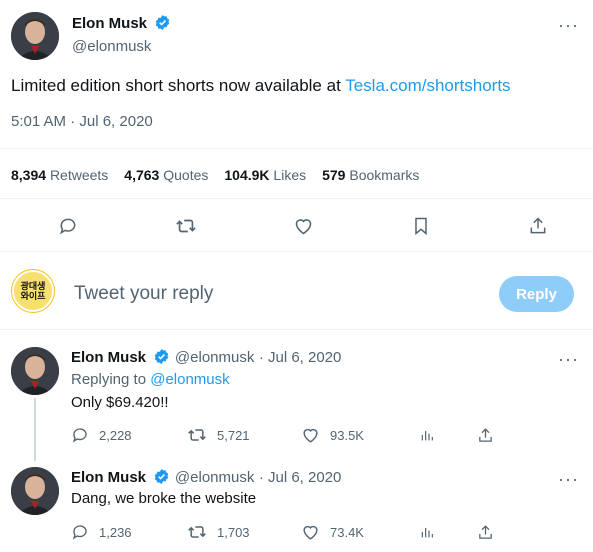 Image resolution: width=593 pixels, height=552 pixels. I want to click on stat-bookmarks: 579 Bookmarks, so click(370, 175).